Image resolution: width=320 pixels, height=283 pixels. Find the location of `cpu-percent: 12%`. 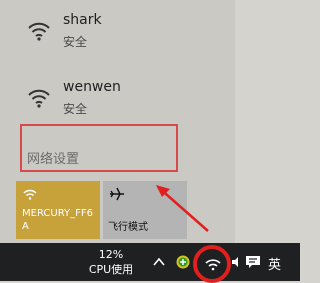

cpu-percent: 12% is located at coordinates (111, 254).